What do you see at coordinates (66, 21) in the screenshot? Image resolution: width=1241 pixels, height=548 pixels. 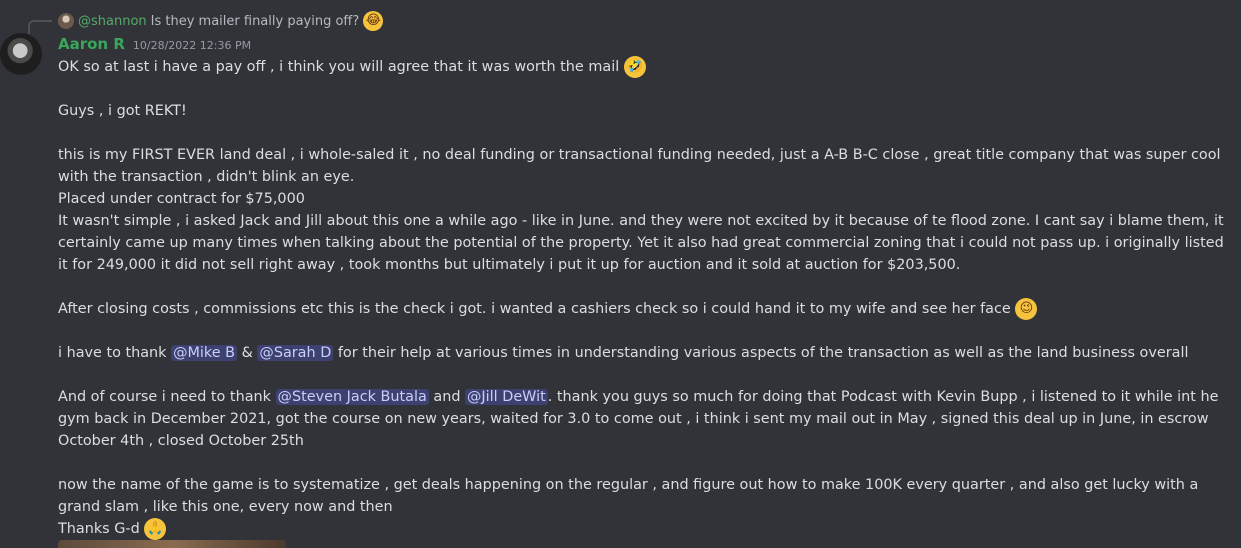 I see `reply-avatar` at bounding box center [66, 21].